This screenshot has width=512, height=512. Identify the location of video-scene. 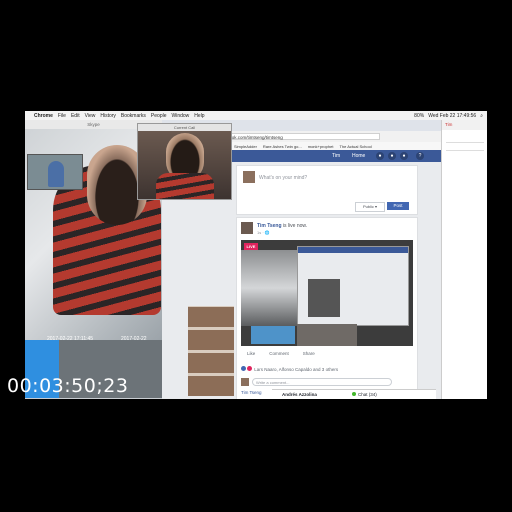
(269, 288).